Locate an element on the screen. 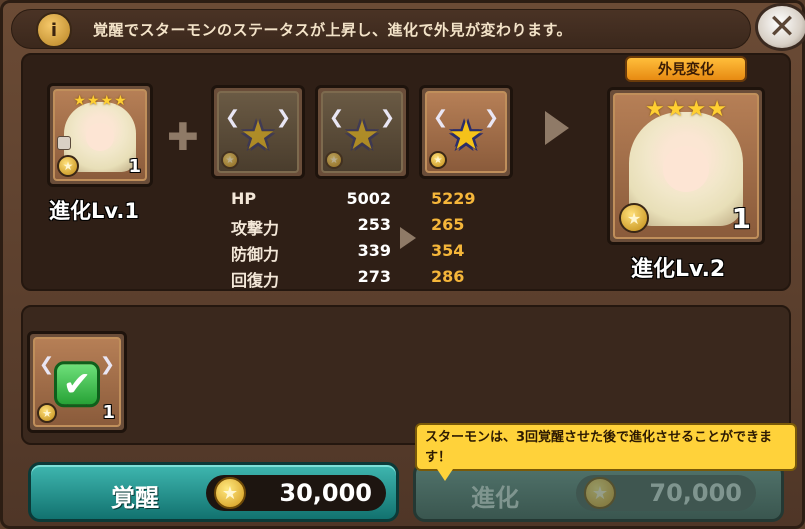 The height and width of the screenshot is (529, 805). close-button: ✕ is located at coordinates (780, 27).